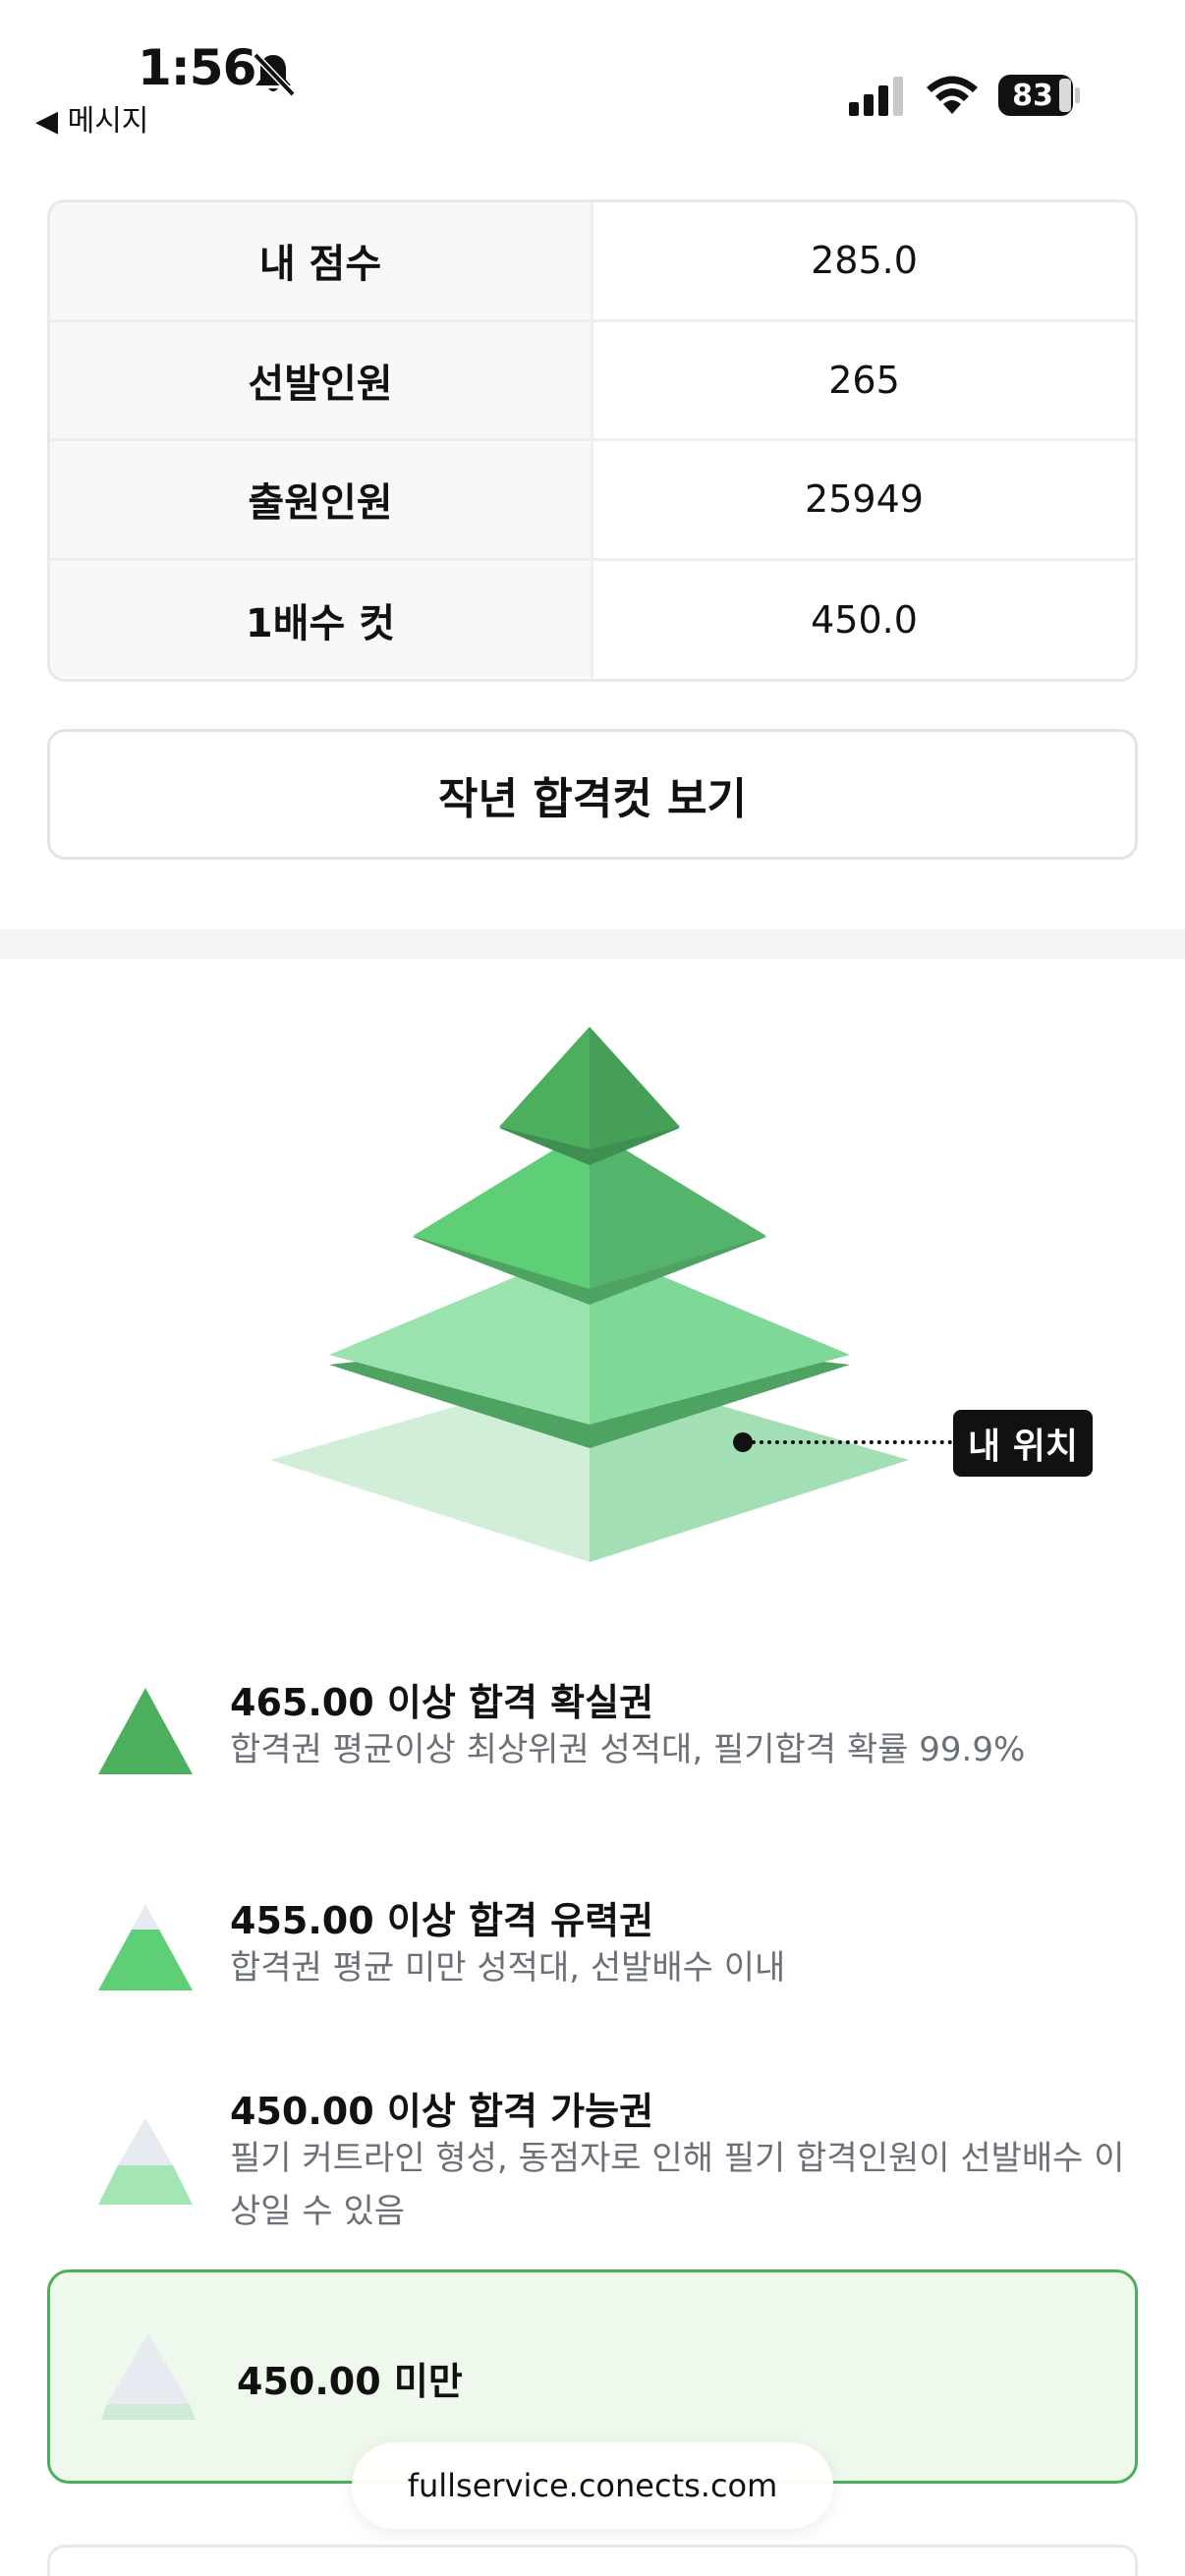 Image resolution: width=1185 pixels, height=2576 pixels. Describe the element at coordinates (321, 379) in the screenshot. I see `row-label: 선발인원` at that location.